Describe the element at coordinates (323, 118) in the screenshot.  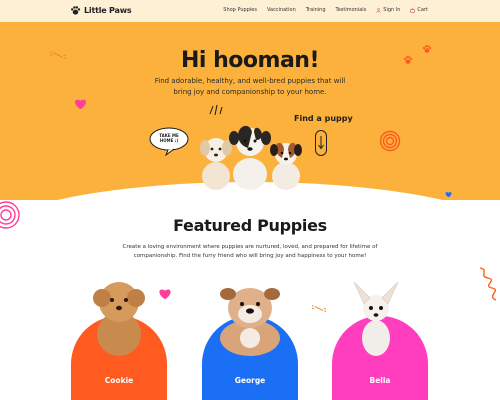
I see `find-puppy-link: Find a puppy` at that location.